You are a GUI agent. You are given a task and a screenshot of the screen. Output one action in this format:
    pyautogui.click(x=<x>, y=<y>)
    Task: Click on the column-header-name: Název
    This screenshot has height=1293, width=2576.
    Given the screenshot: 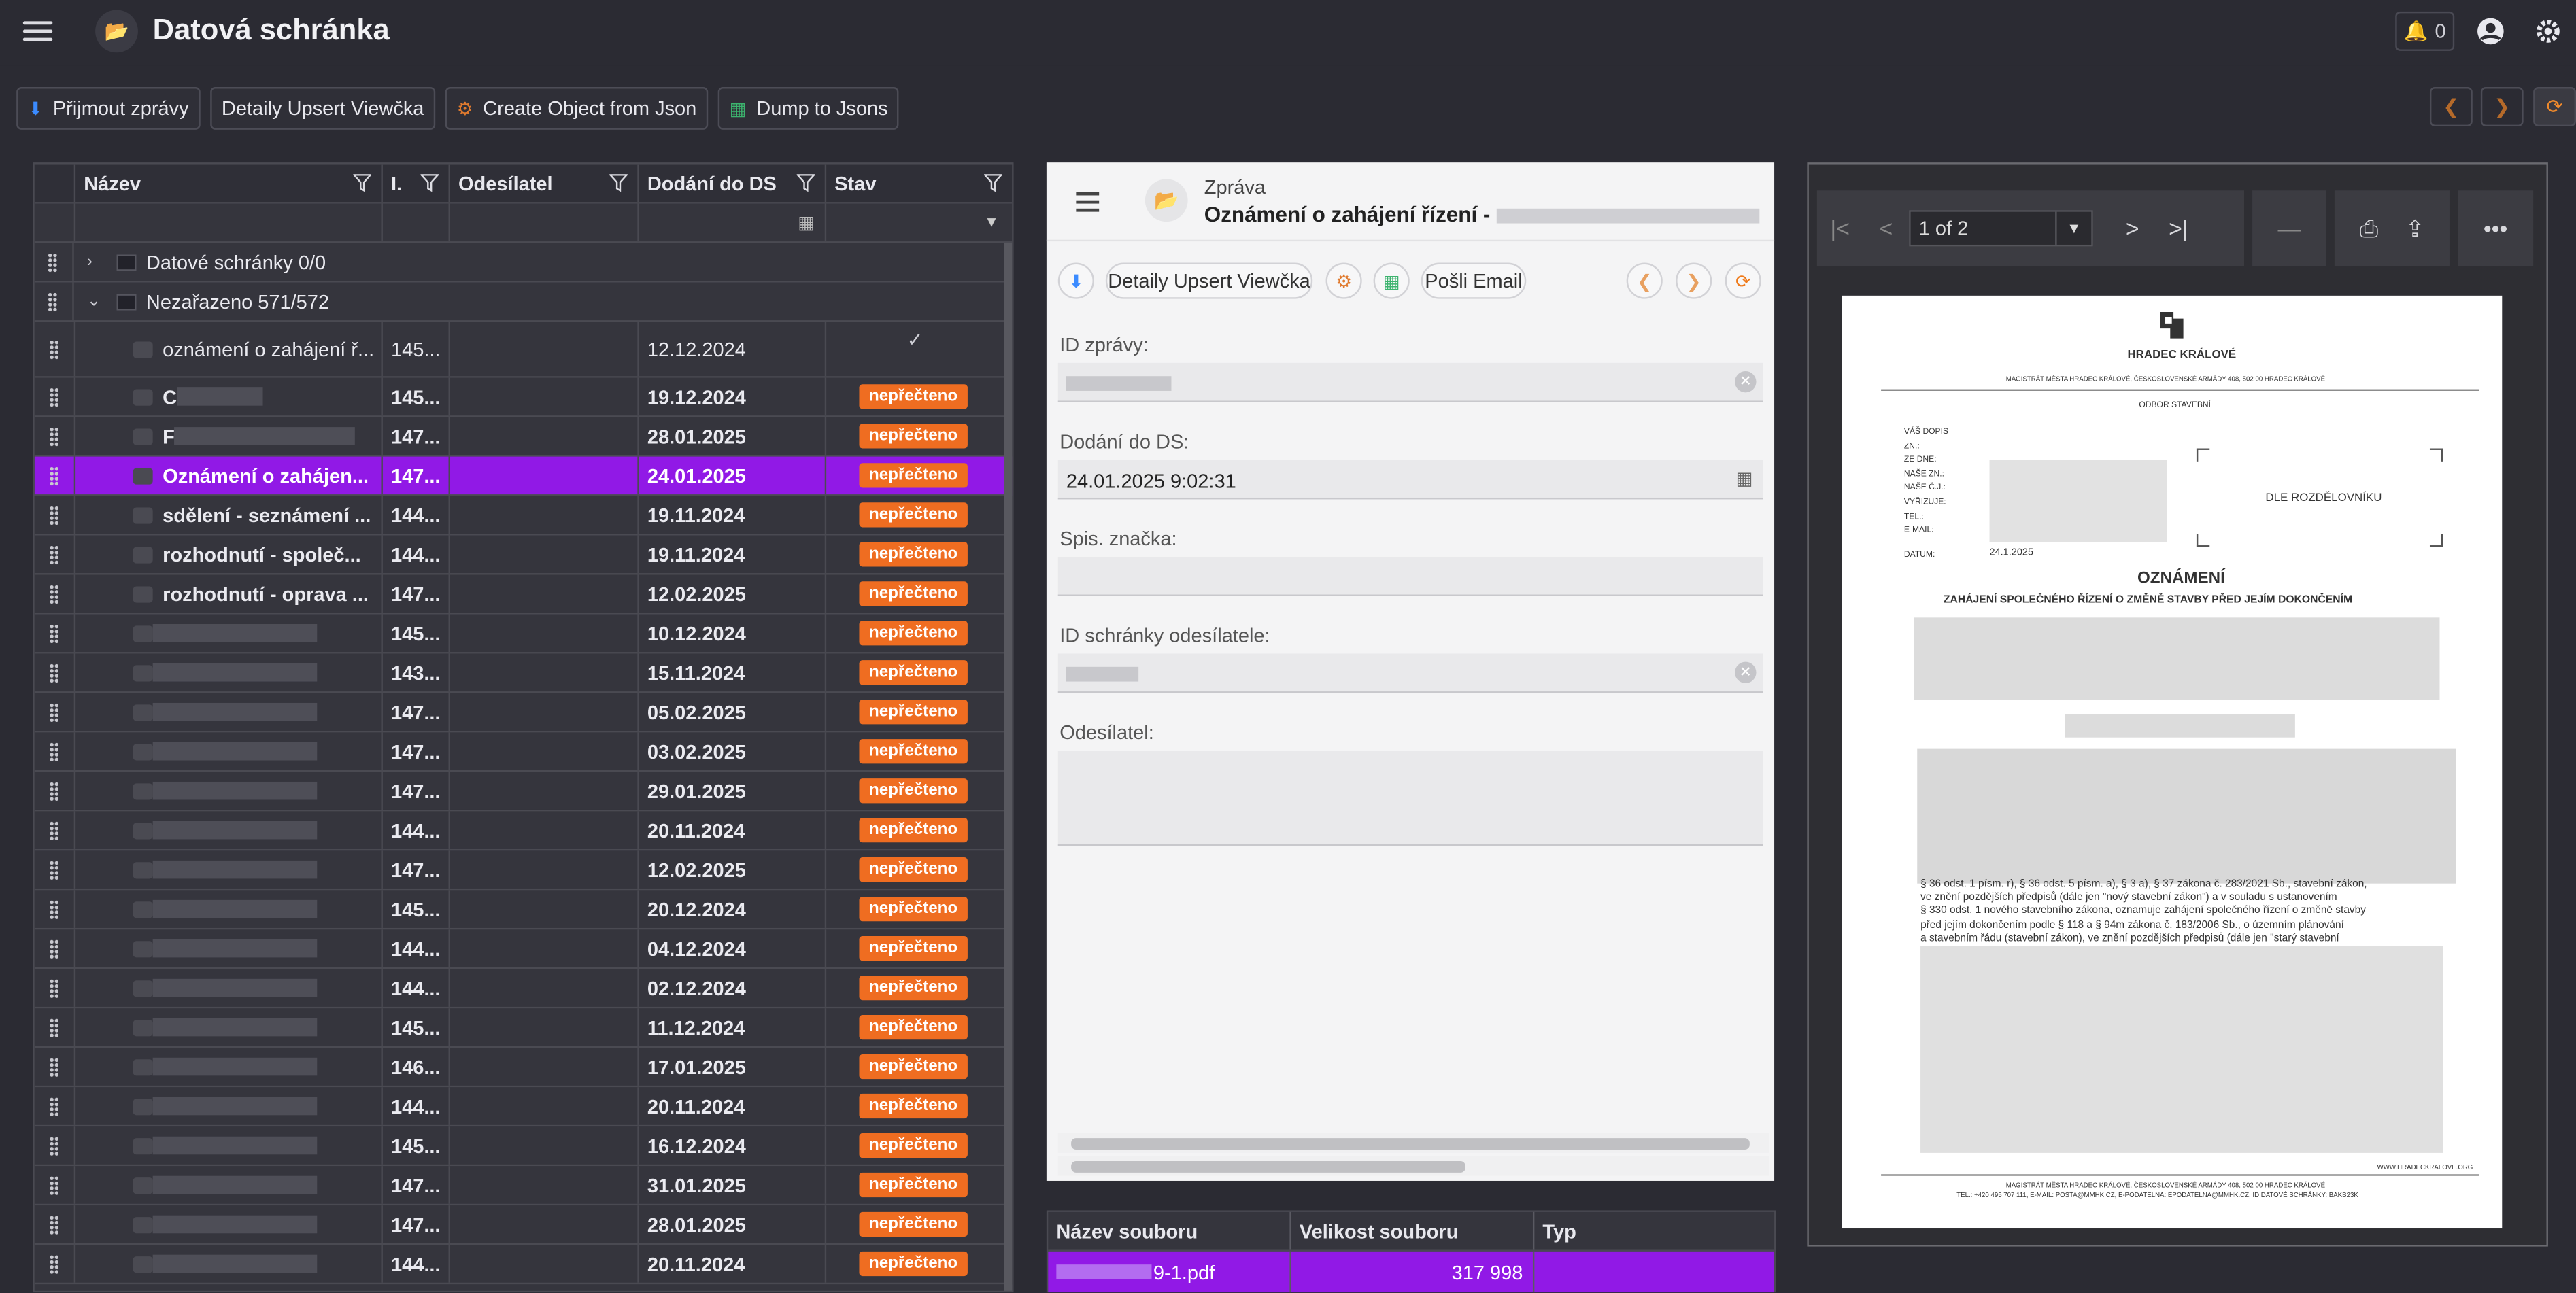 What is the action you would take?
    pyautogui.click(x=229, y=183)
    